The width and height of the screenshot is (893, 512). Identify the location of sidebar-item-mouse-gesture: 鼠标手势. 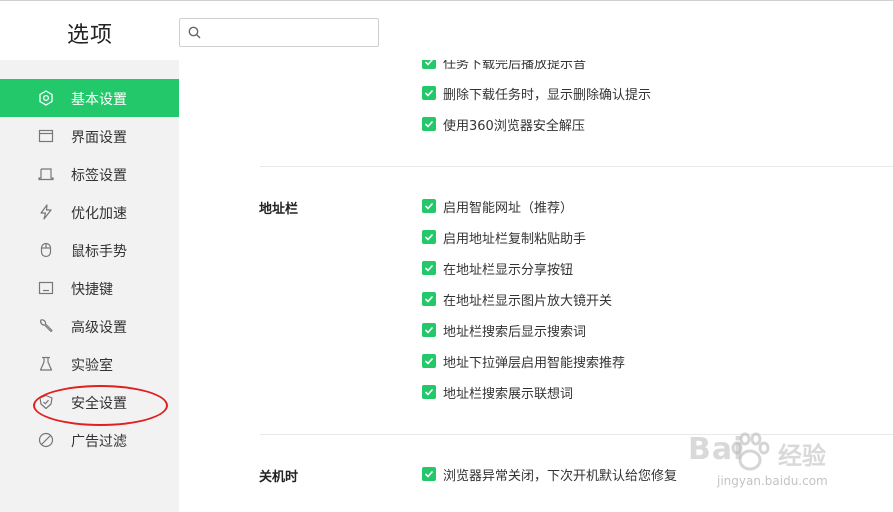
(89, 250).